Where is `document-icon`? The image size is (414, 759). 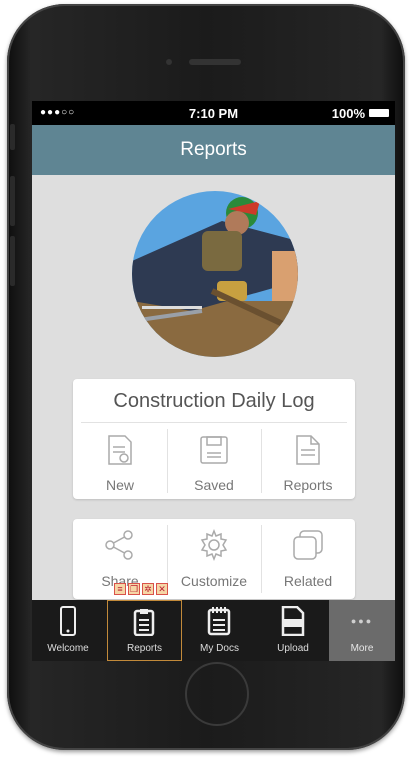
document-icon is located at coordinates (308, 450).